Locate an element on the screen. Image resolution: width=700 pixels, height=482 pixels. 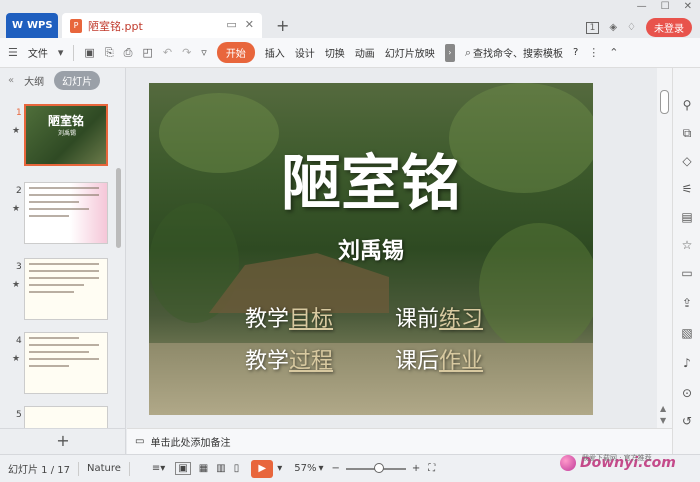
minimize-button: — is located at coordinates (642, 6).